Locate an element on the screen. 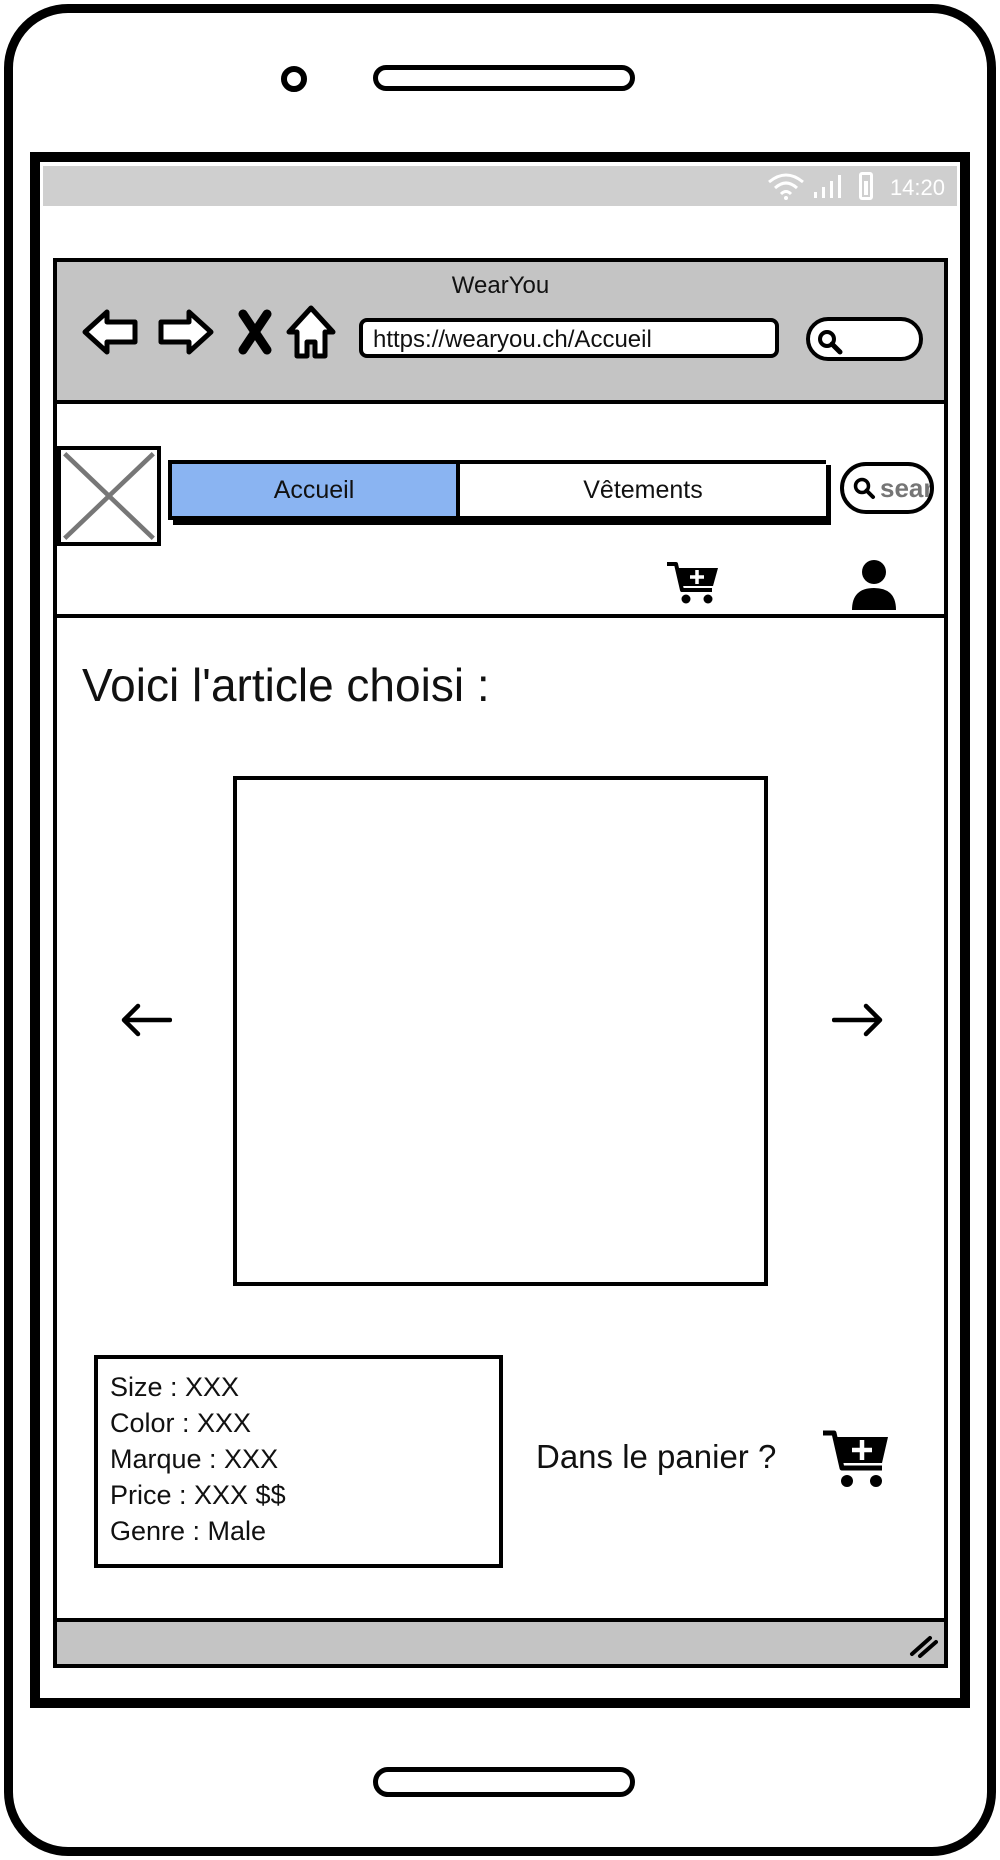 The image size is (1000, 1860). header-divider is located at coordinates (500, 616).